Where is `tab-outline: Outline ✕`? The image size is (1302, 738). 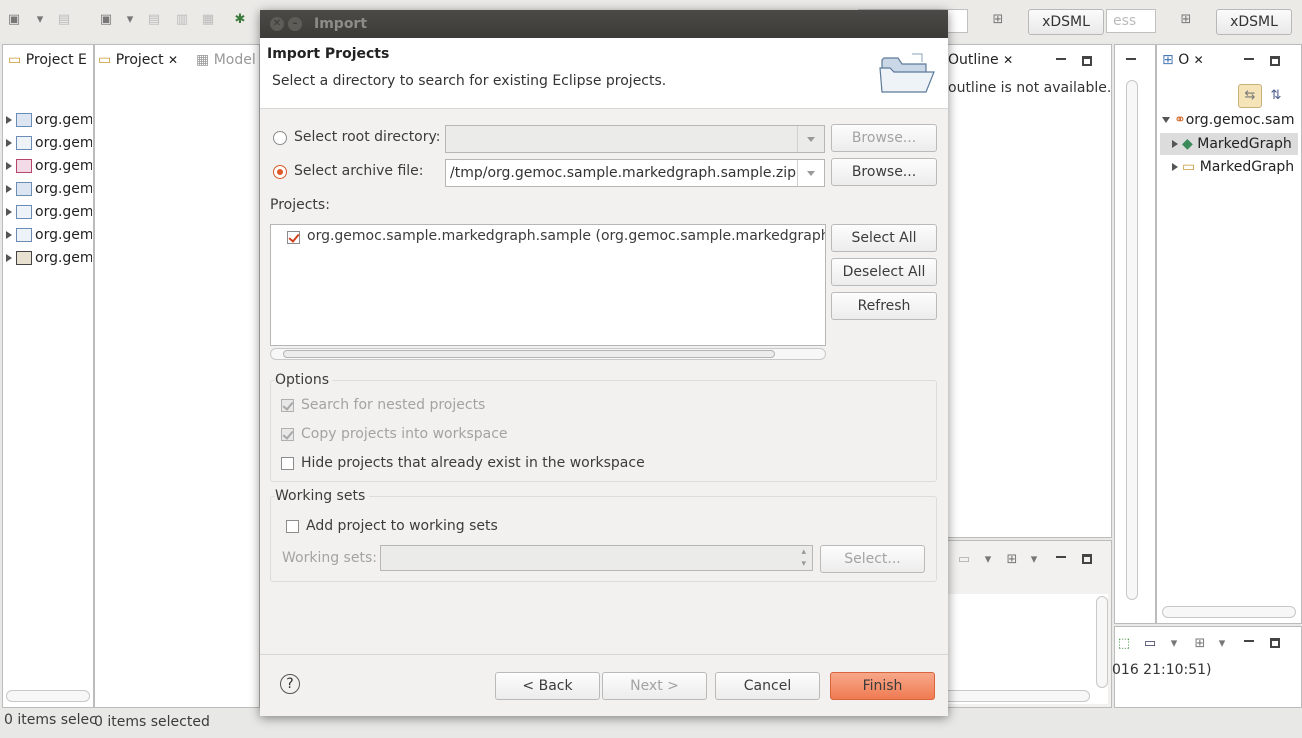 tab-outline: Outline ✕ is located at coordinates (988, 62).